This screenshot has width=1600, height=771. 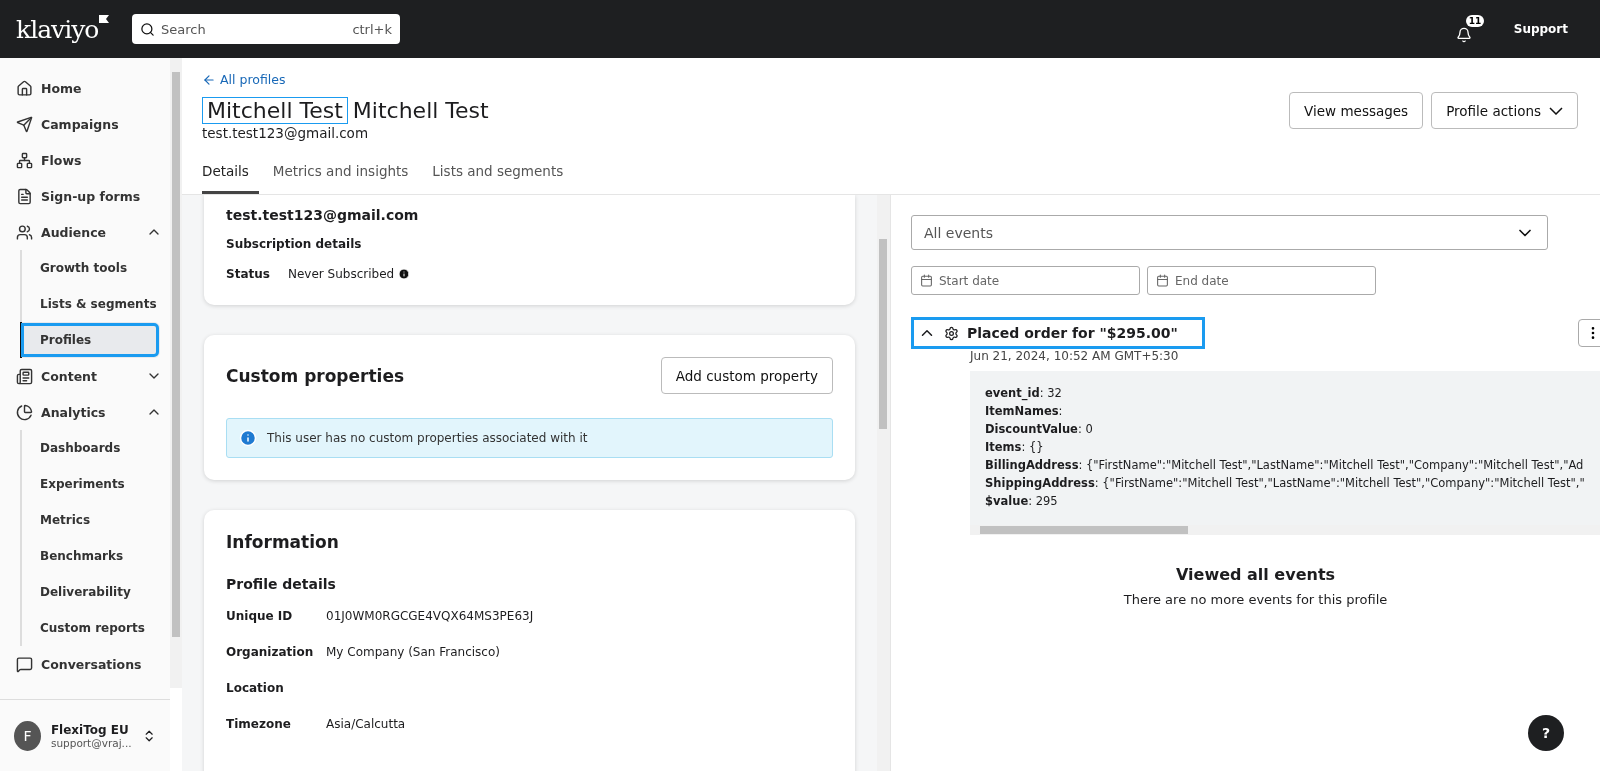 What do you see at coordinates (323, 215) in the screenshot?
I see `subscription-email: test.test123@gmail.com` at bounding box center [323, 215].